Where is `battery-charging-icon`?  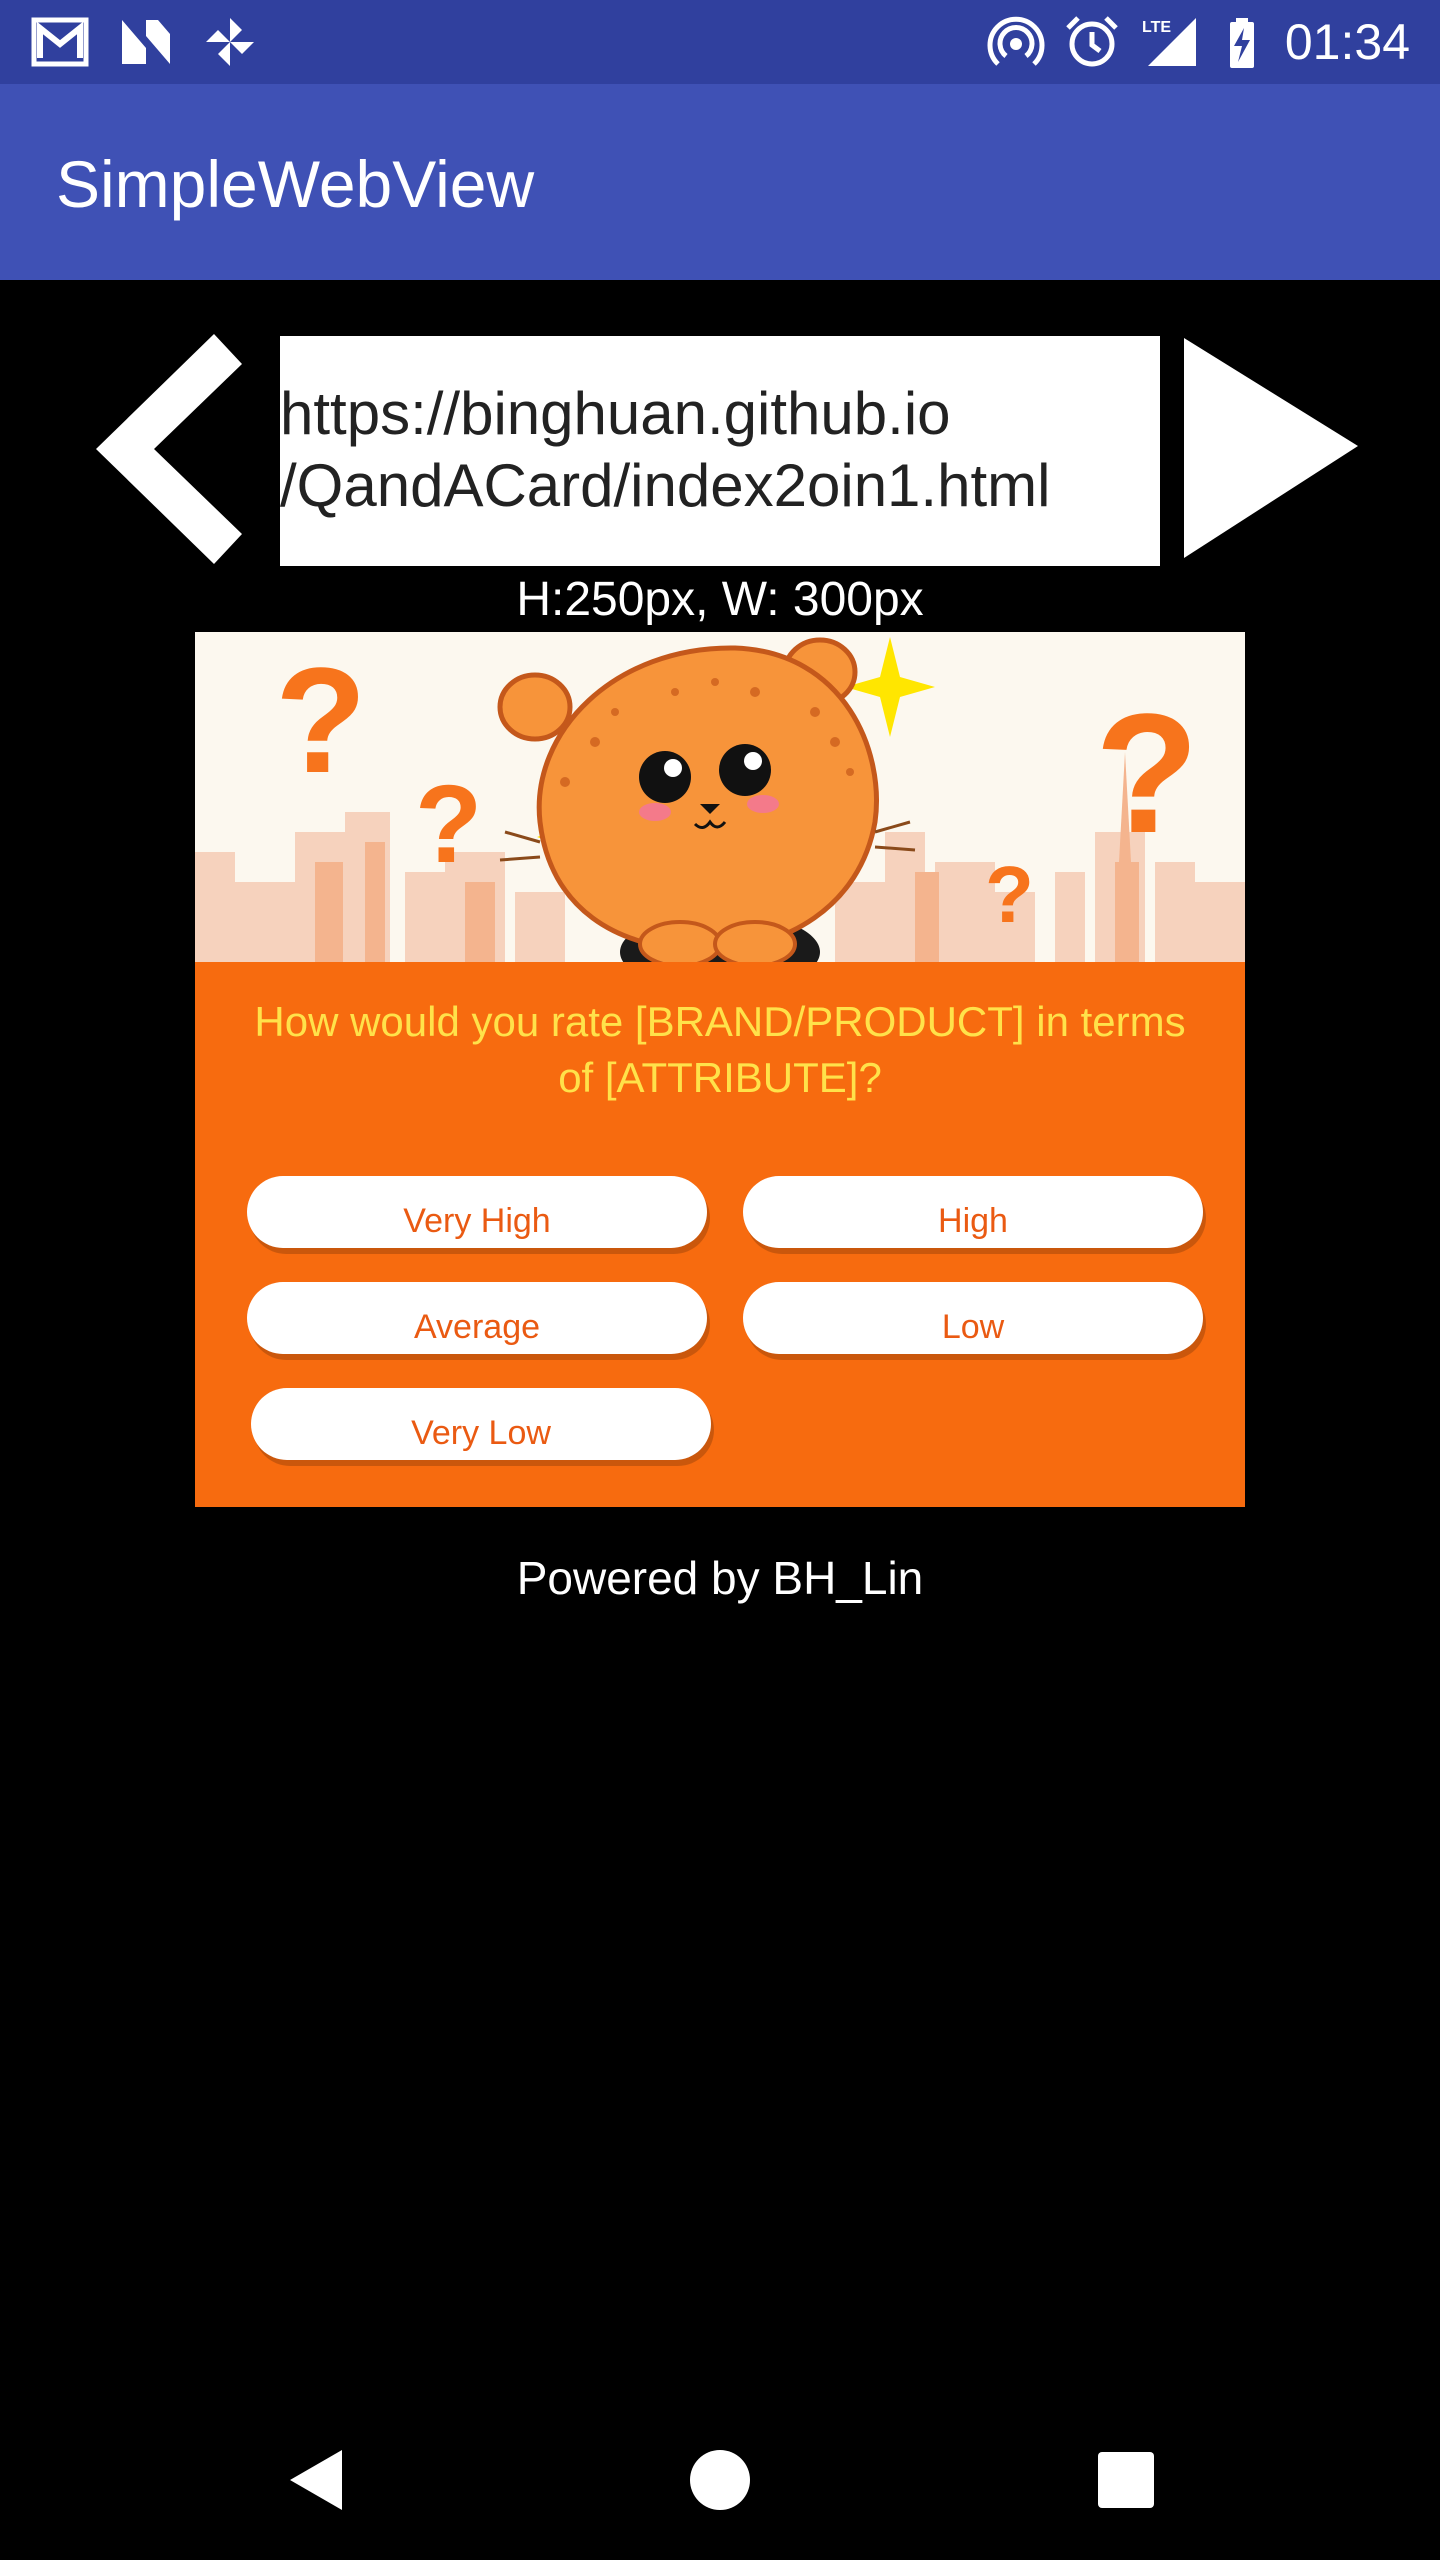 battery-charging-icon is located at coordinates (1242, 43).